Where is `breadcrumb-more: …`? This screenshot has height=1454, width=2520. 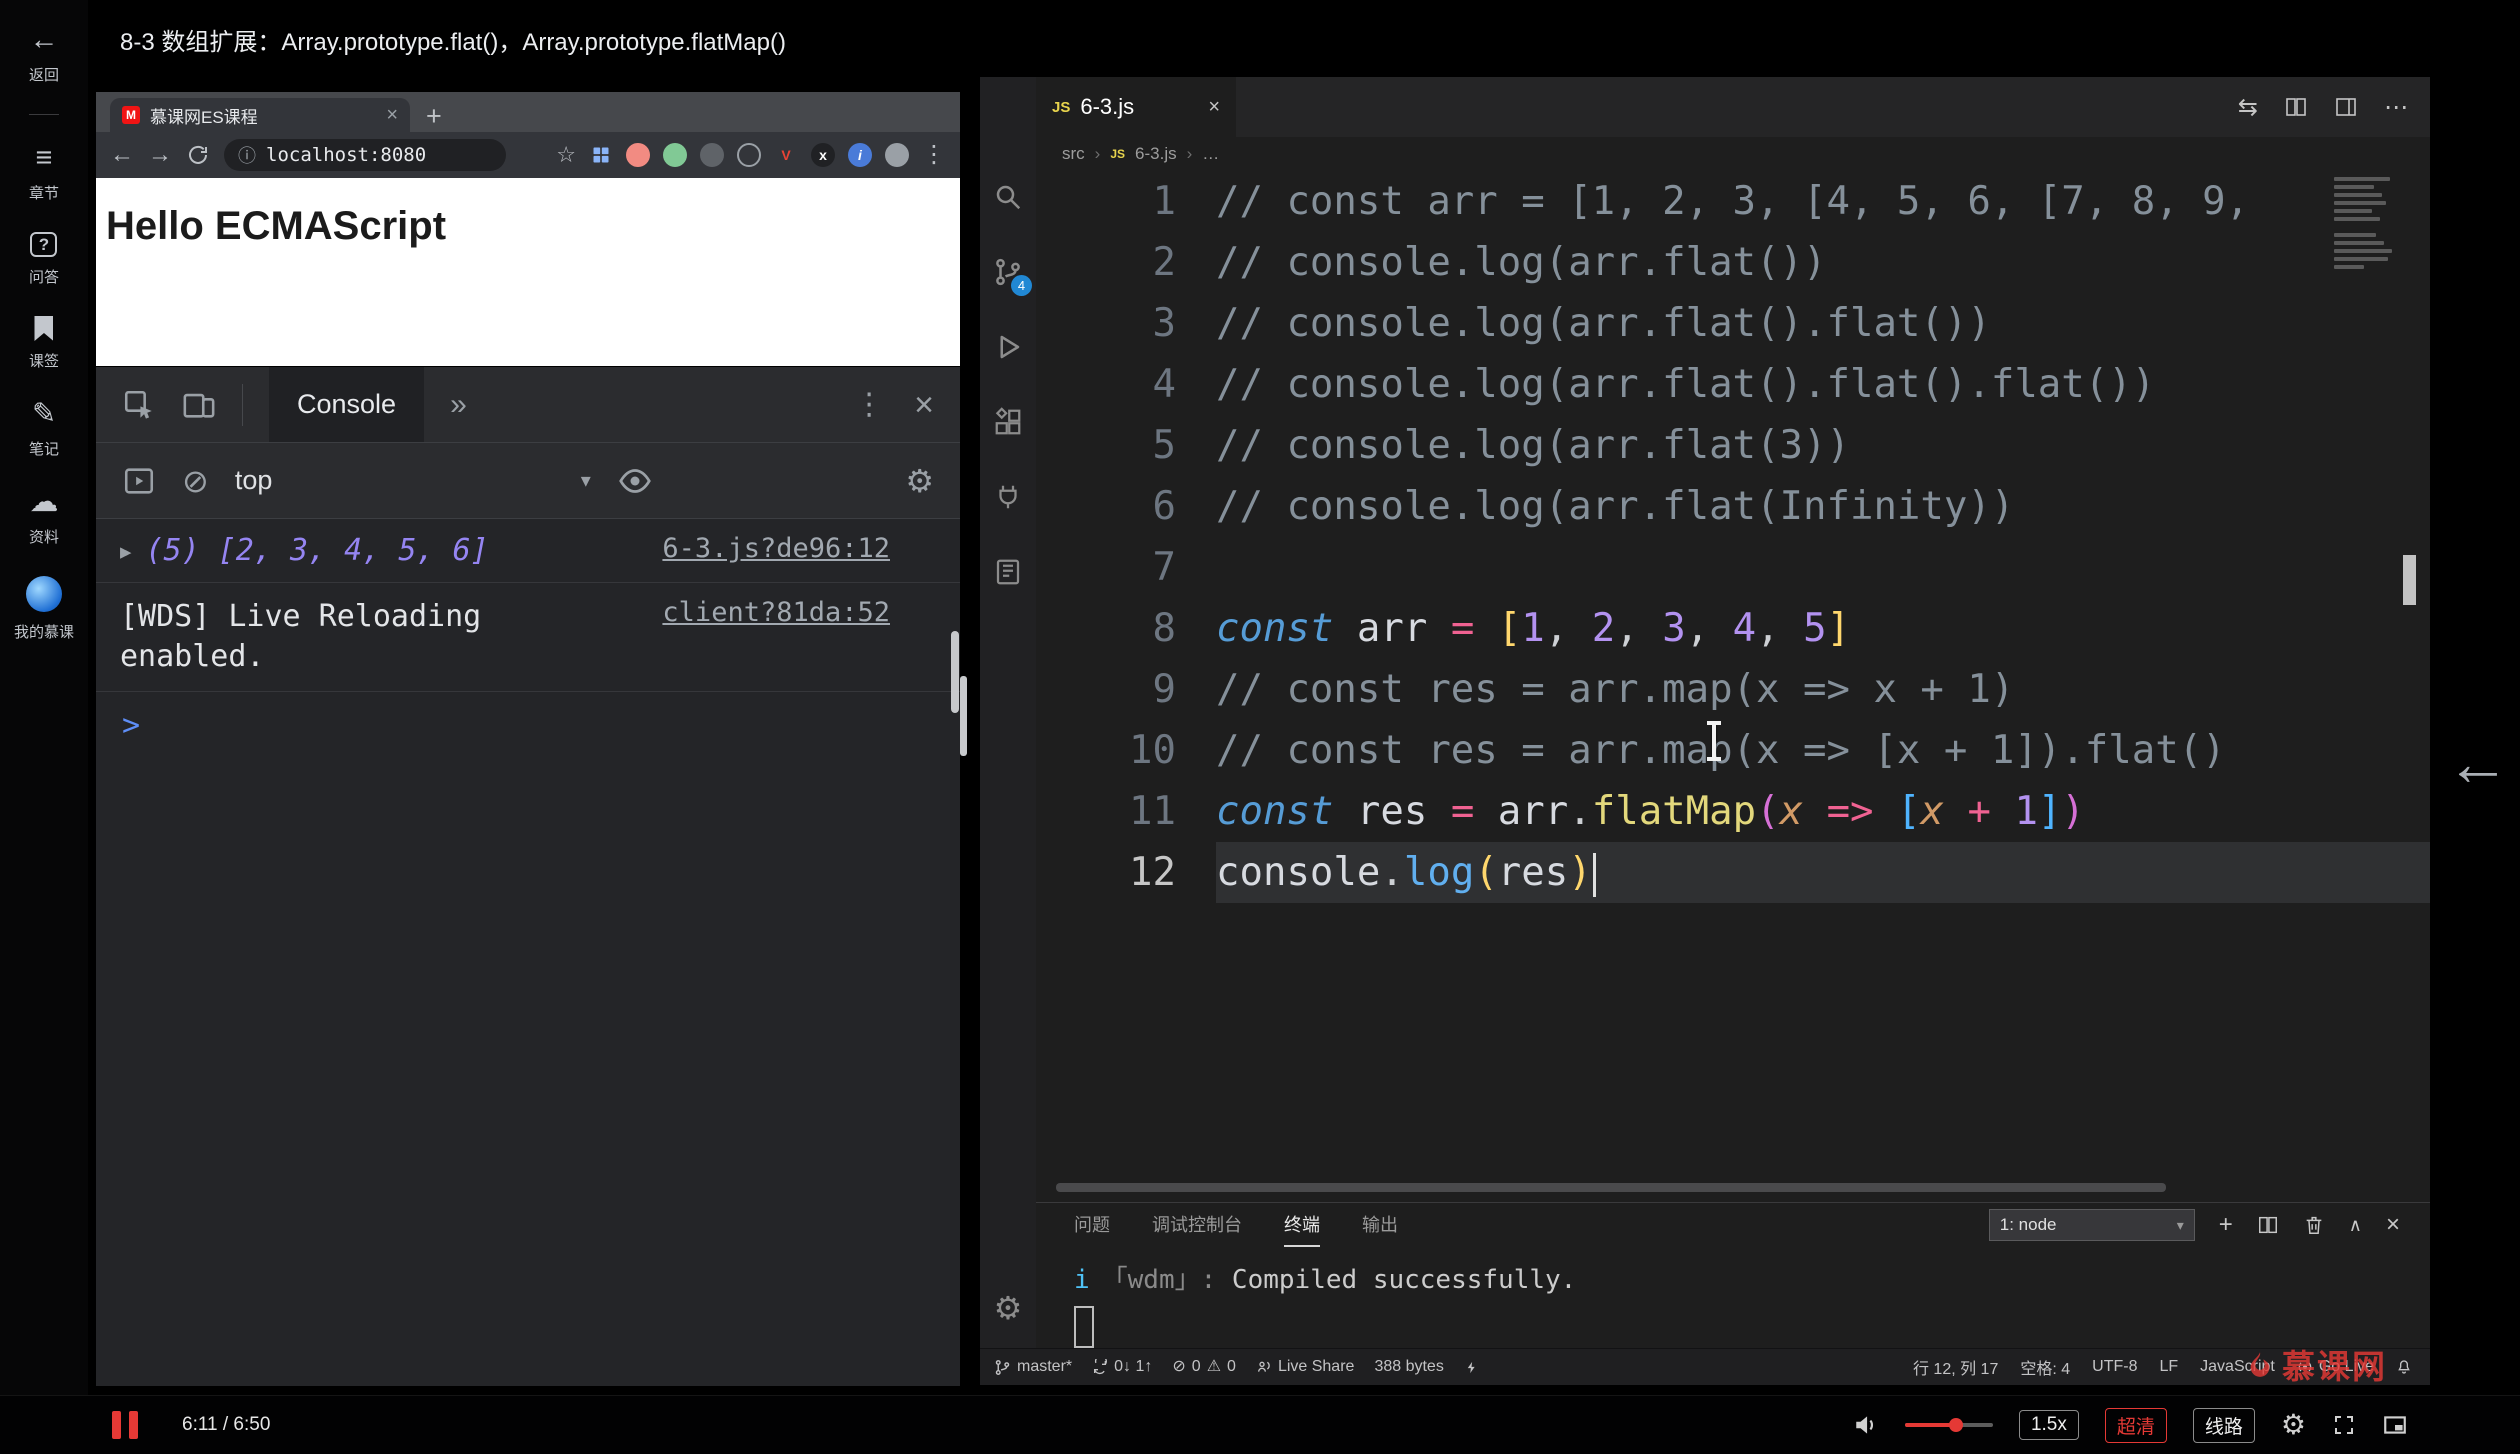 breadcrumb-more: … is located at coordinates (1210, 154).